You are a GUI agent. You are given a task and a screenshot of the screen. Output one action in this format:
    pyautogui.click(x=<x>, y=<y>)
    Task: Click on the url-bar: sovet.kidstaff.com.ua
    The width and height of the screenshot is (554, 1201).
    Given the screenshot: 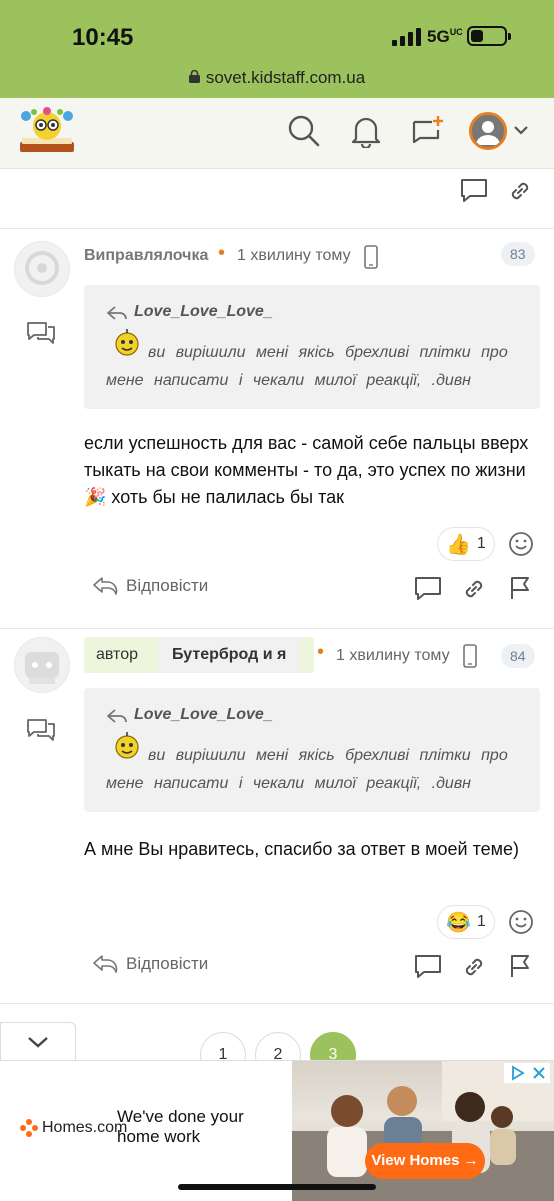 What is the action you would take?
    pyautogui.click(x=277, y=78)
    